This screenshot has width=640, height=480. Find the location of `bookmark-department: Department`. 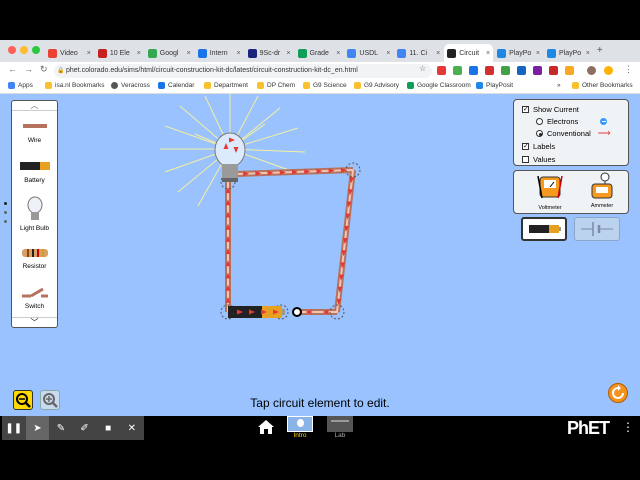

bookmark-department: Department is located at coordinates (226, 85).